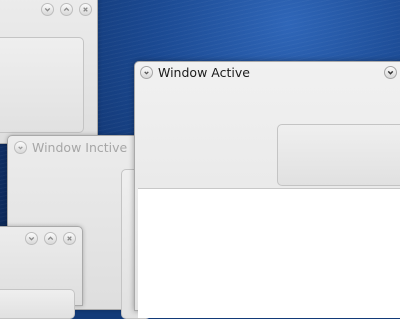  I want to click on window-titlebar: Window Active, so click(267, 73).